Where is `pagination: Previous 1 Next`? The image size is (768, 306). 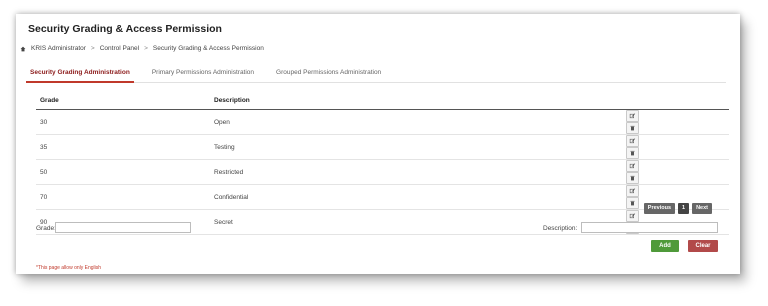 pagination: Previous 1 Next is located at coordinates (677, 208).